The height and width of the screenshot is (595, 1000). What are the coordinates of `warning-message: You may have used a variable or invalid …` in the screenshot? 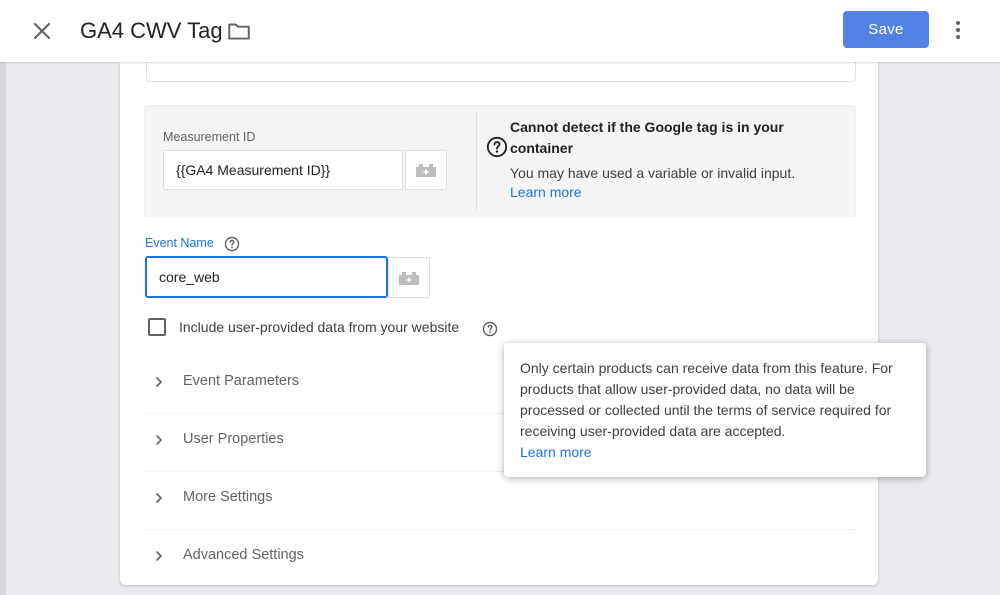 It's located at (653, 173).